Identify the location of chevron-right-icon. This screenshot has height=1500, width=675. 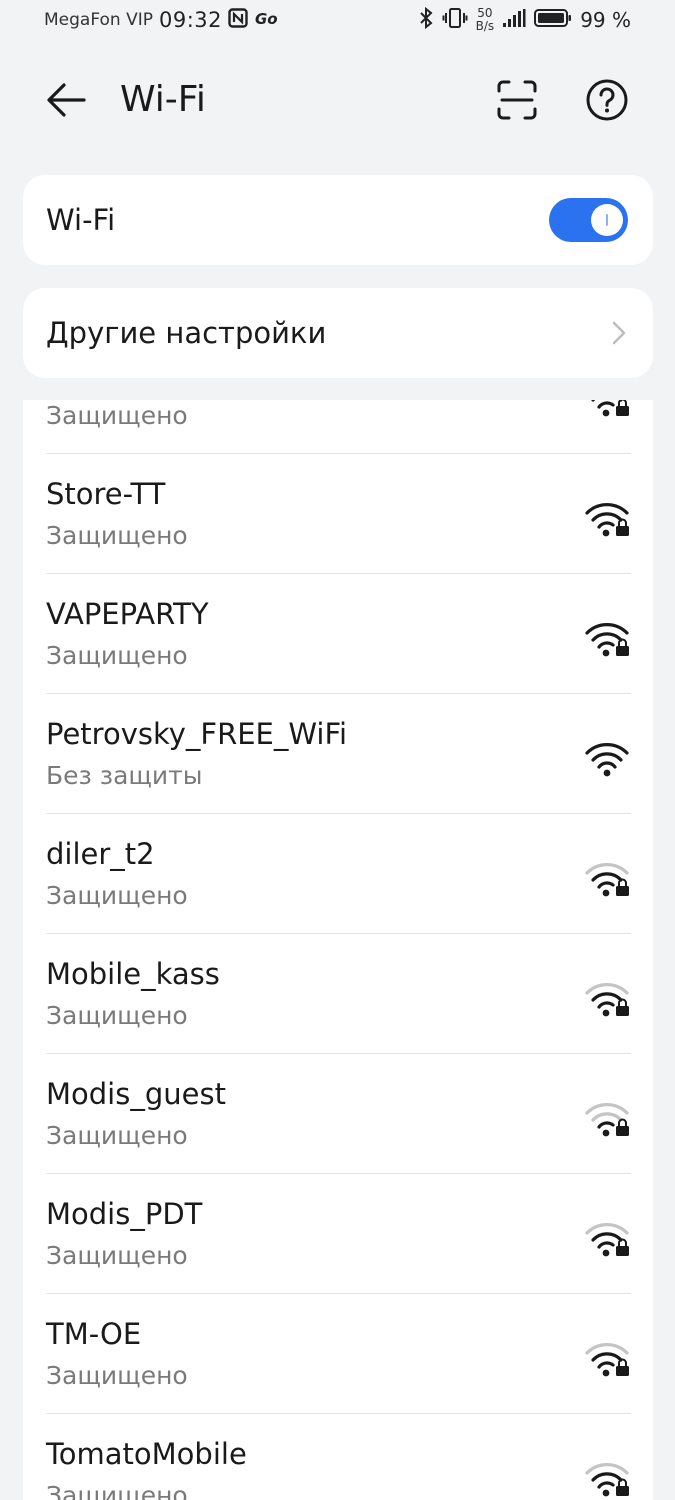
(619, 333).